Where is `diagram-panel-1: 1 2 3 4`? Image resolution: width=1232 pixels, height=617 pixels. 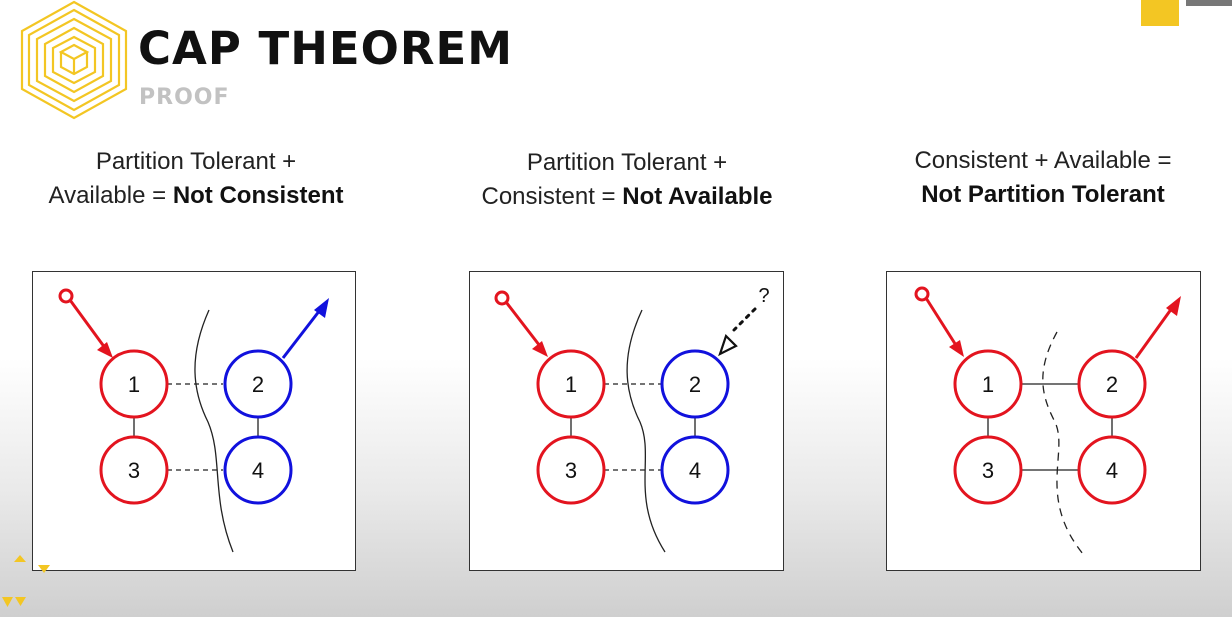 diagram-panel-1: 1 2 3 4 is located at coordinates (194, 421).